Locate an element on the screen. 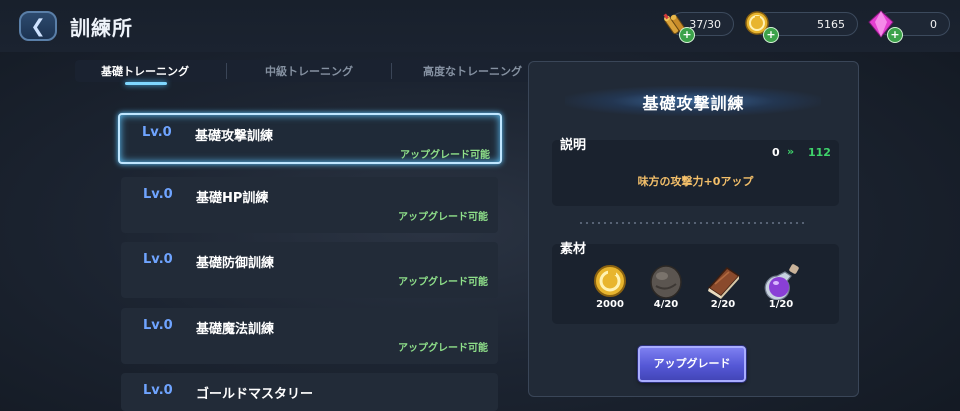  training-name: 基礎防御訓練 is located at coordinates (235, 263).